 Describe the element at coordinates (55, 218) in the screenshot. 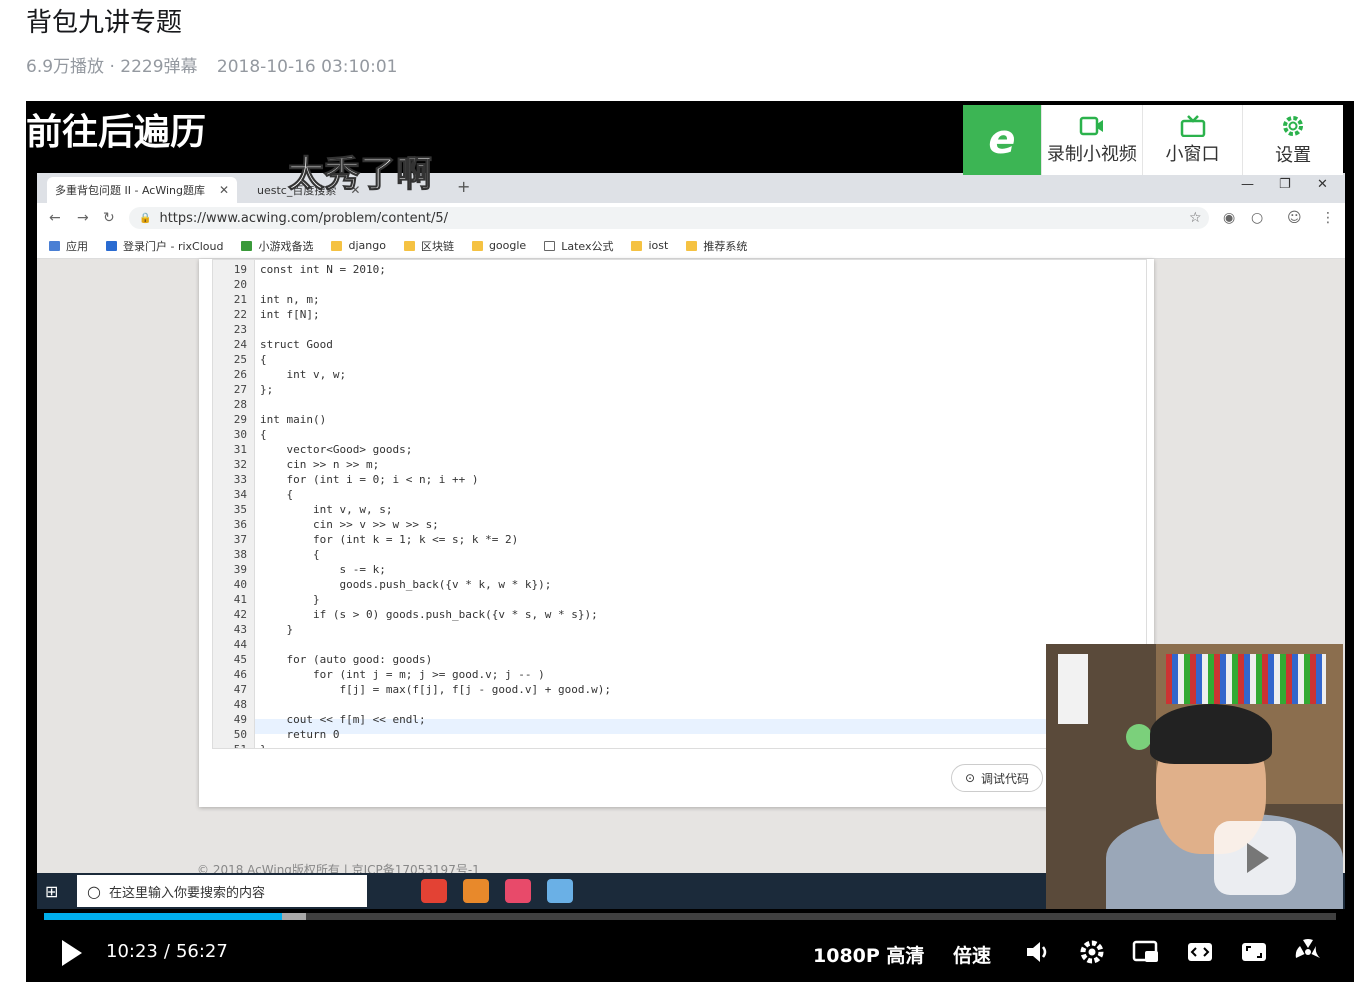

I see `back-icon: ←` at that location.